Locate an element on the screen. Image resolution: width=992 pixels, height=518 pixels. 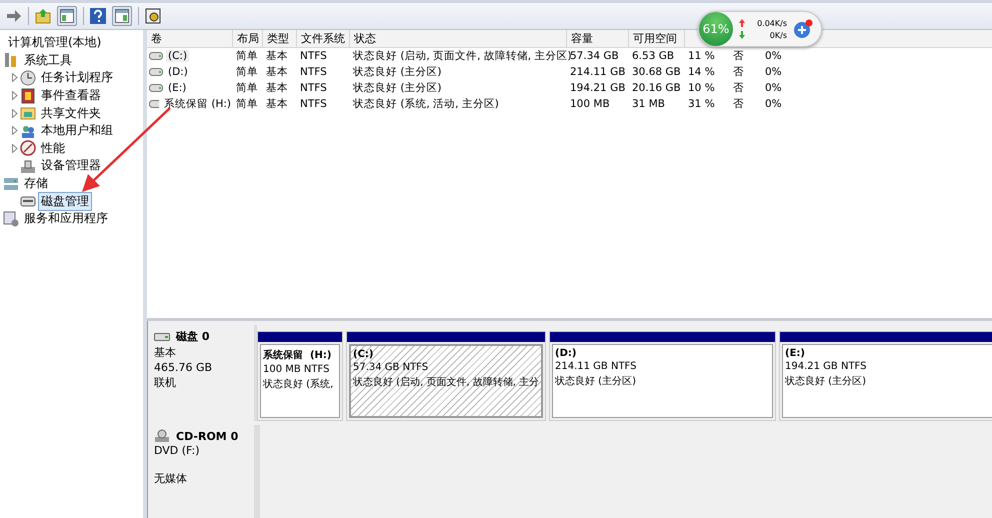
table-cell: 31 MB is located at coordinates (648, 104).